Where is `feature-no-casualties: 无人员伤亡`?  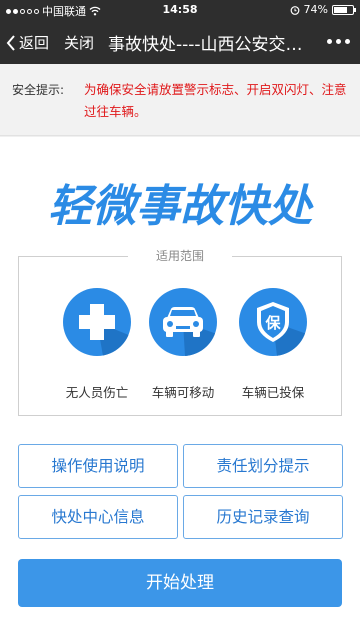
feature-no-casualties: 无人员伤亡 is located at coordinates (97, 344).